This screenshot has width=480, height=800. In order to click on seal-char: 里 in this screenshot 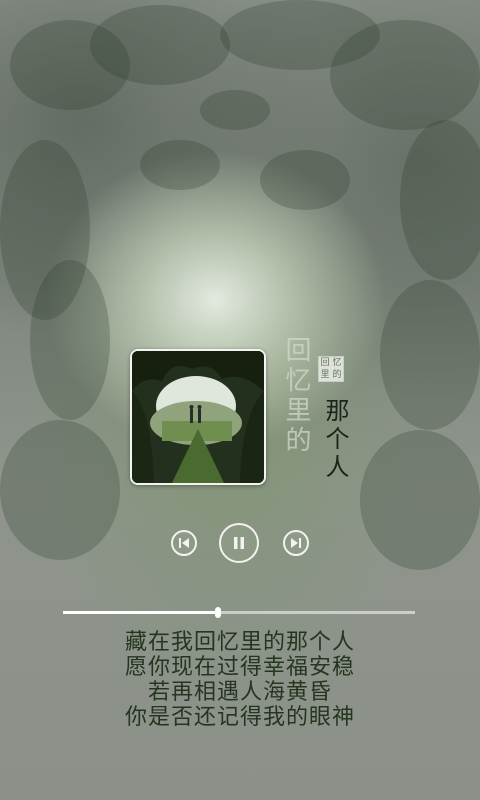, I will do `click(325, 375)`.